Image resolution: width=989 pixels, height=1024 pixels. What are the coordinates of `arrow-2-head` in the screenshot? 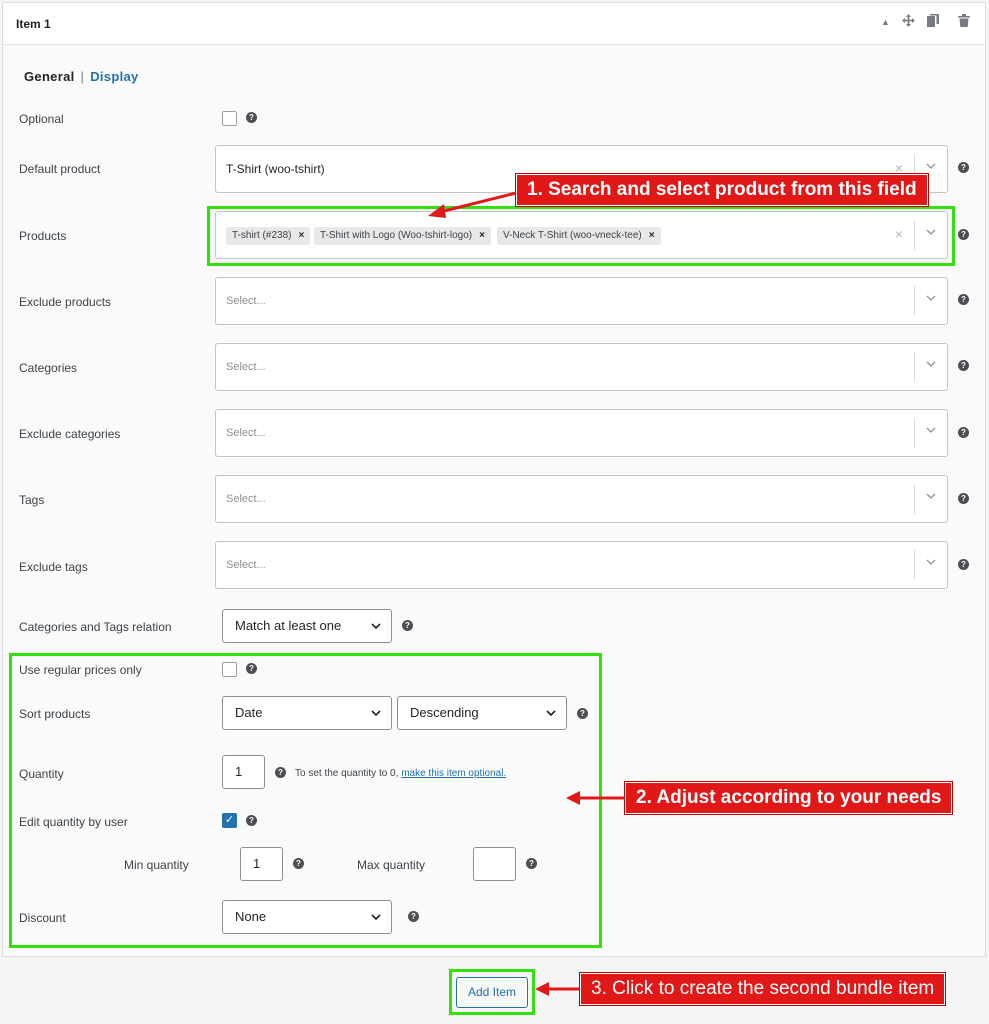 It's located at (573, 798).